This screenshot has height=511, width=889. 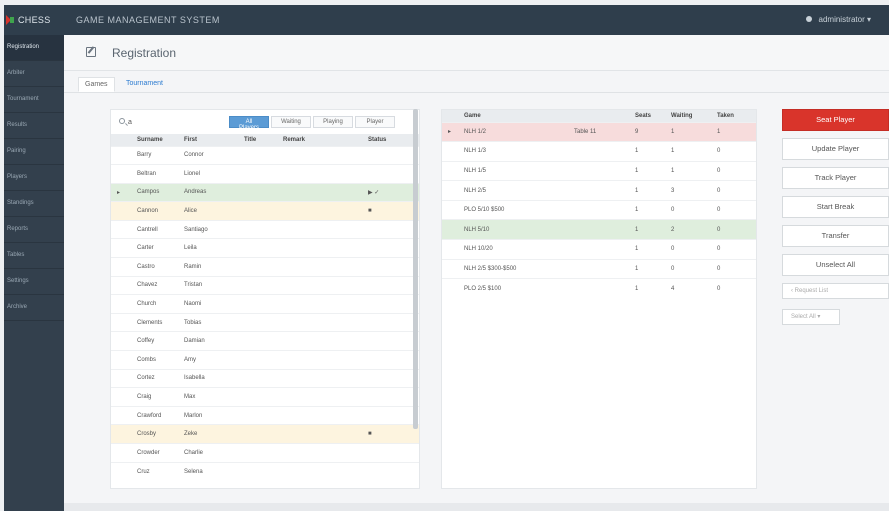 I want to click on unselect-all-button: Unselect All, so click(x=835, y=265).